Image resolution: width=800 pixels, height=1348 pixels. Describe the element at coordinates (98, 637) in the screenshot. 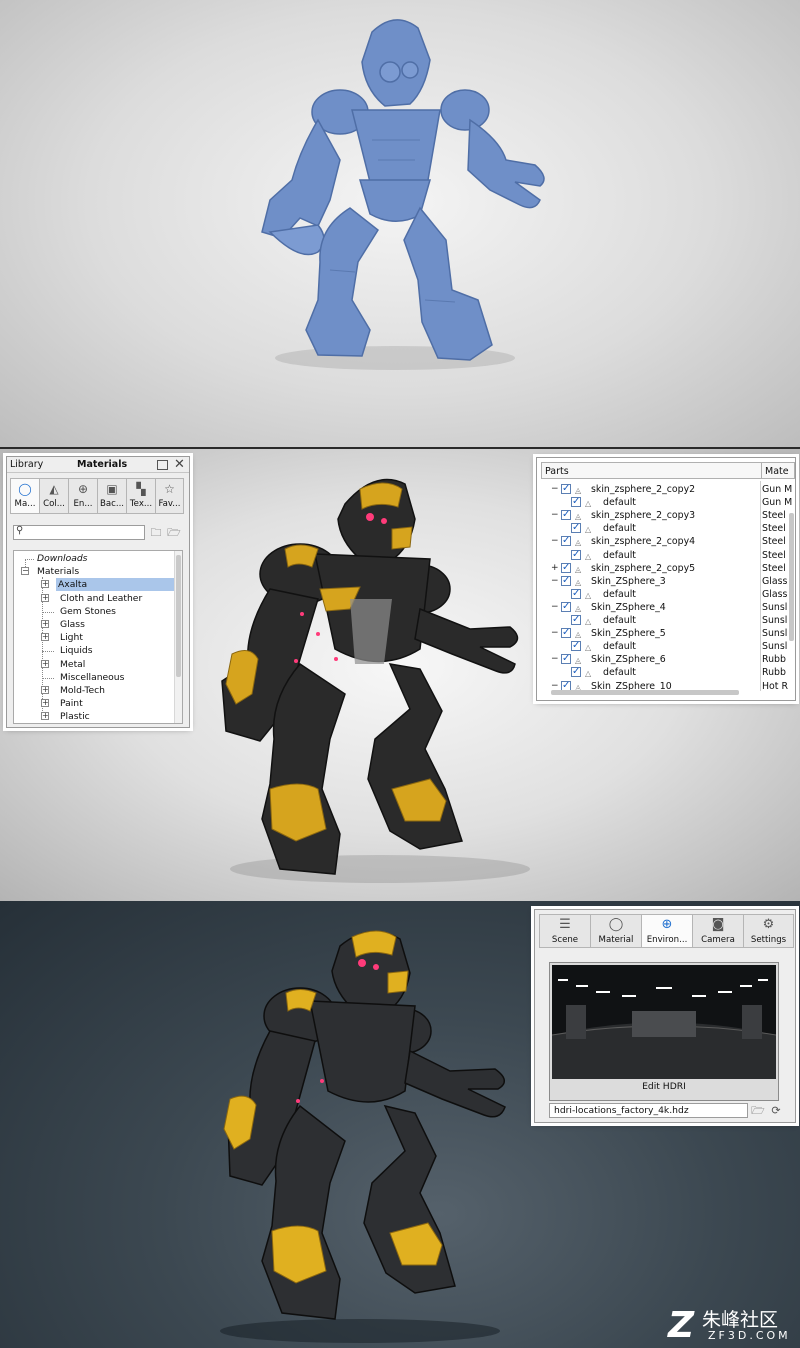

I see `tree-item-light: + Light` at that location.